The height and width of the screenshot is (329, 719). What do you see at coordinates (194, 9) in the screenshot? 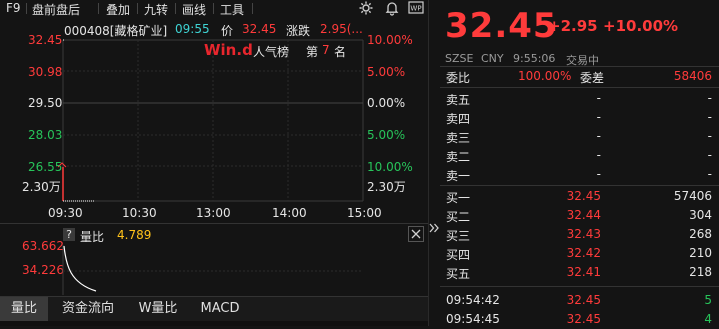
I see `toolbar-drawline-button: 画线` at bounding box center [194, 9].